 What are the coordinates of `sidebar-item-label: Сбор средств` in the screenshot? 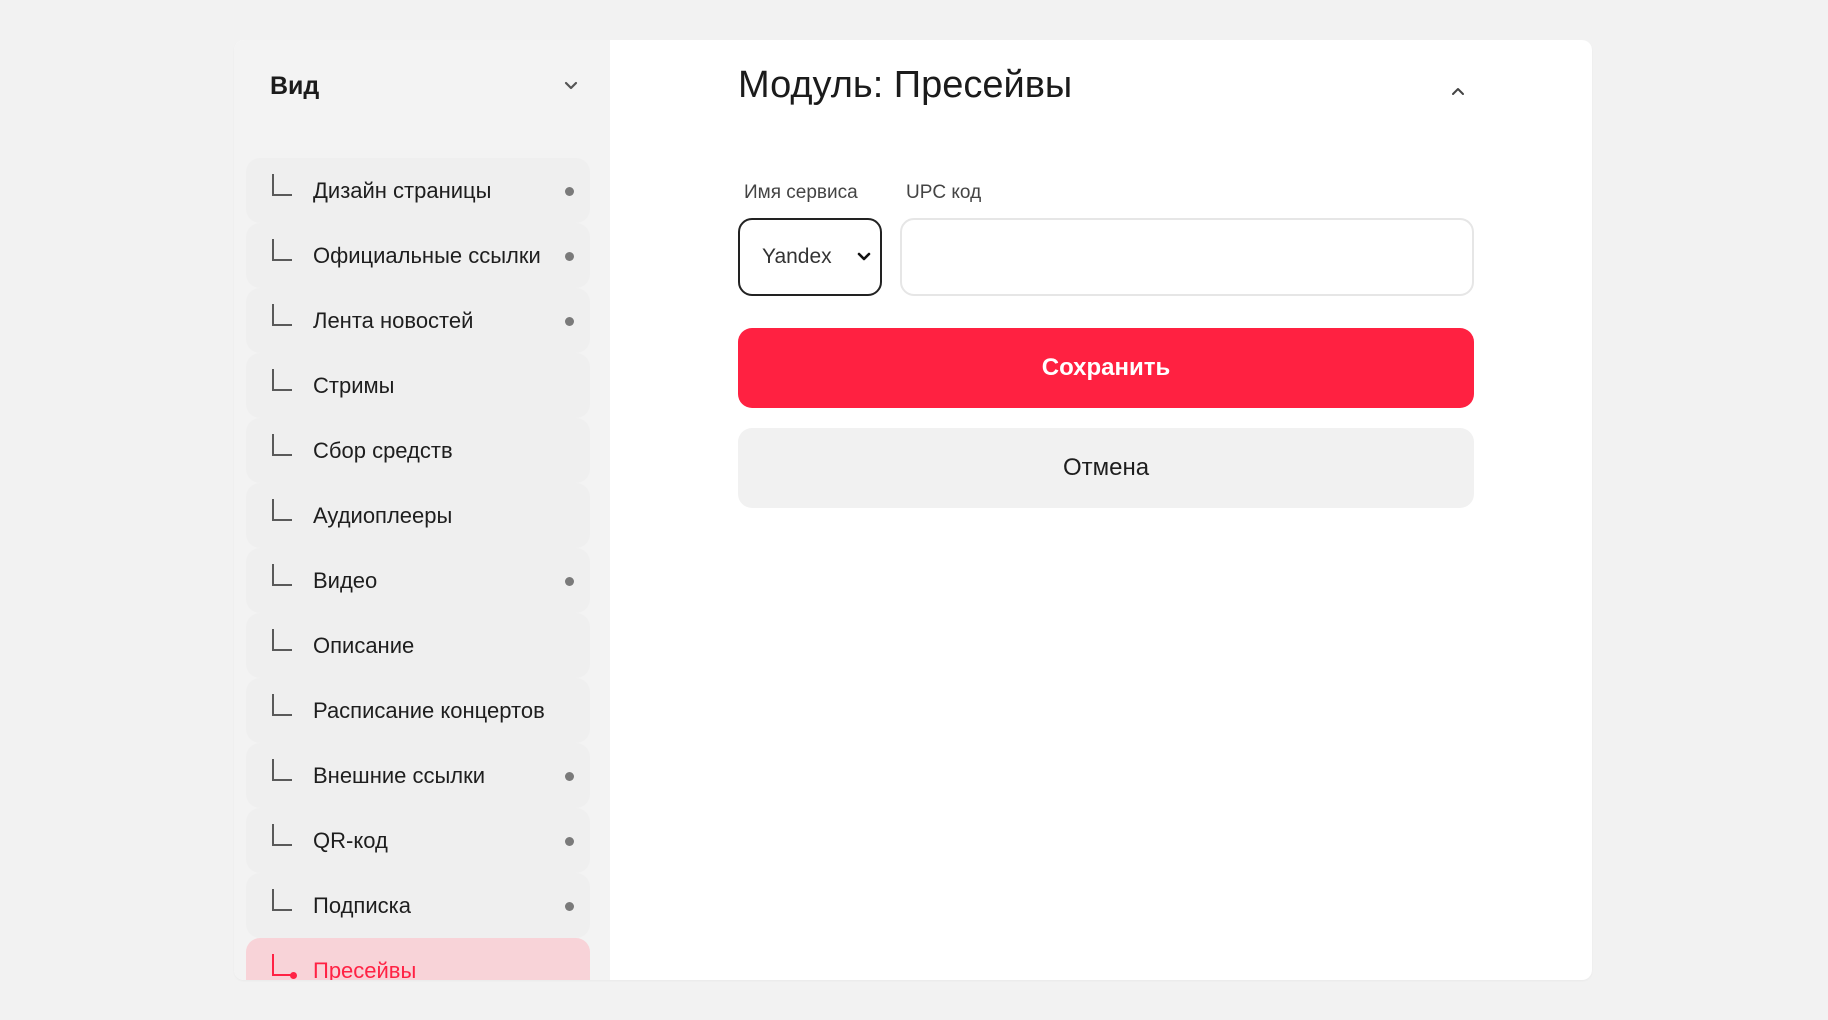 It's located at (383, 450).